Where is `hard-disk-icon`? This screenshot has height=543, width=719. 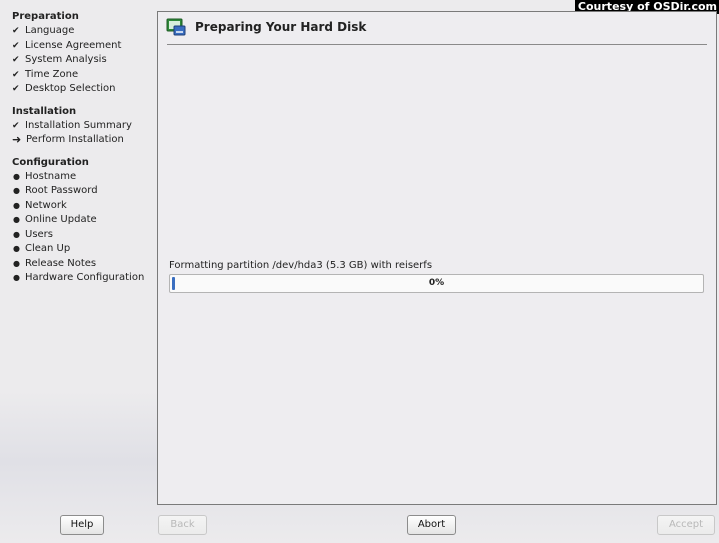
hard-disk-icon is located at coordinates (176, 27).